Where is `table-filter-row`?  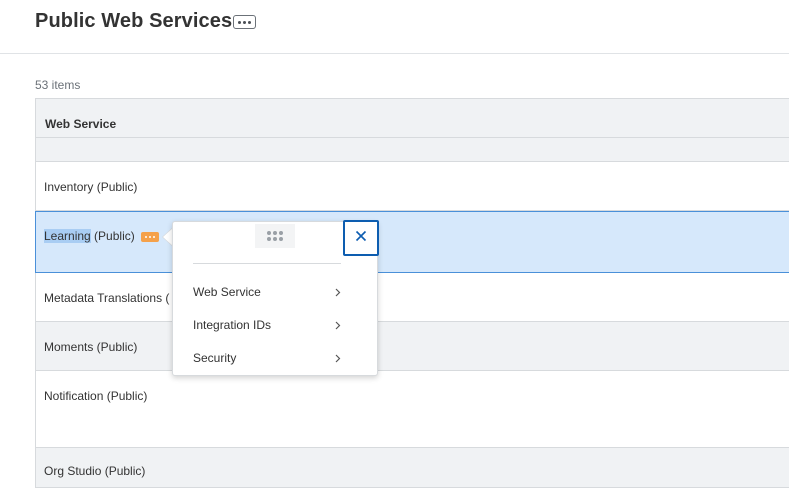 table-filter-row is located at coordinates (412, 150).